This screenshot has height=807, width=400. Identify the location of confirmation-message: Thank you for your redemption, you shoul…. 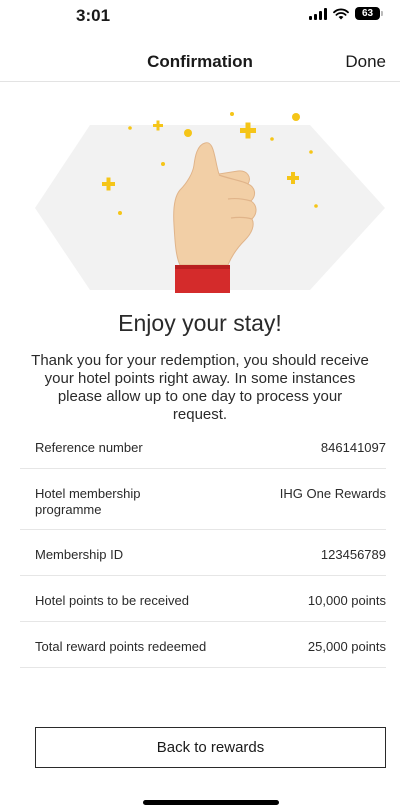
(200, 387).